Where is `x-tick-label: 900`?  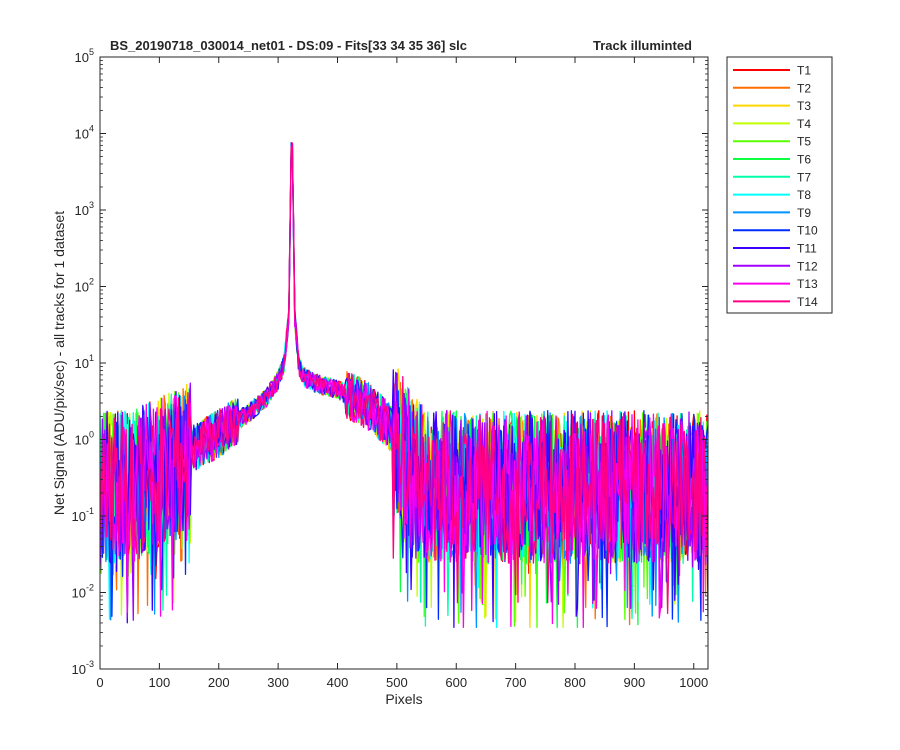
x-tick-label: 900 is located at coordinates (635, 682).